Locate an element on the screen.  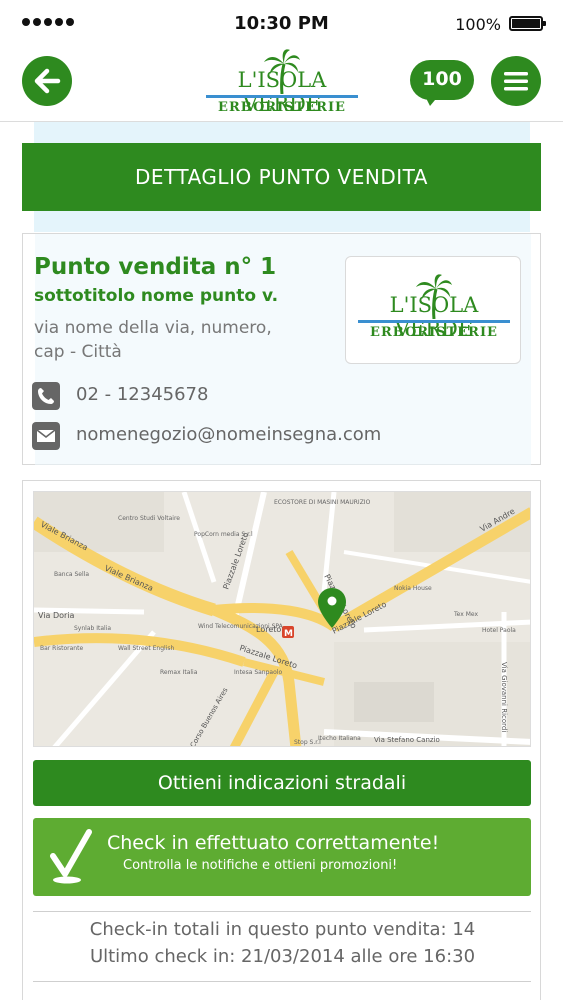
map-label-remax: Remax Italia is located at coordinates (179, 672).